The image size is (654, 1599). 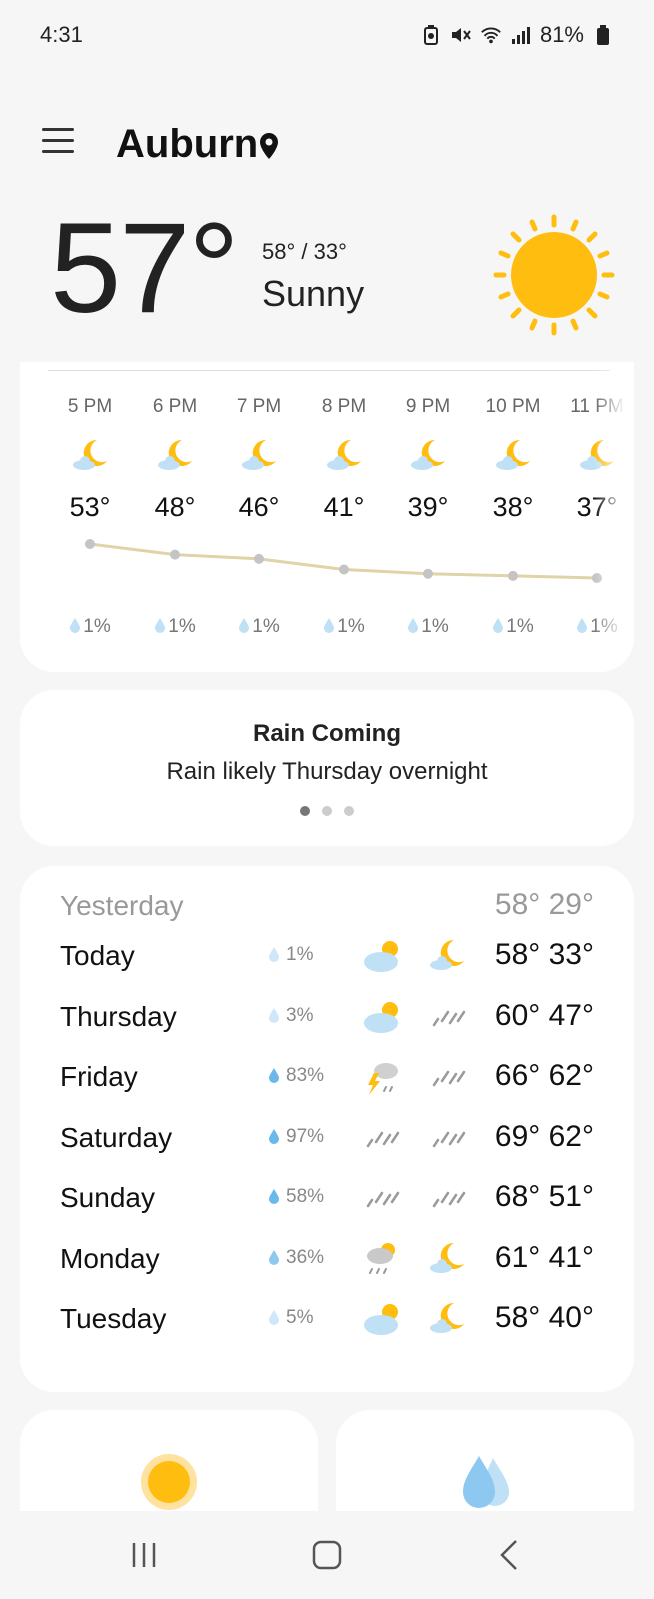 I want to click on home-button, so click(x=327, y=1555).